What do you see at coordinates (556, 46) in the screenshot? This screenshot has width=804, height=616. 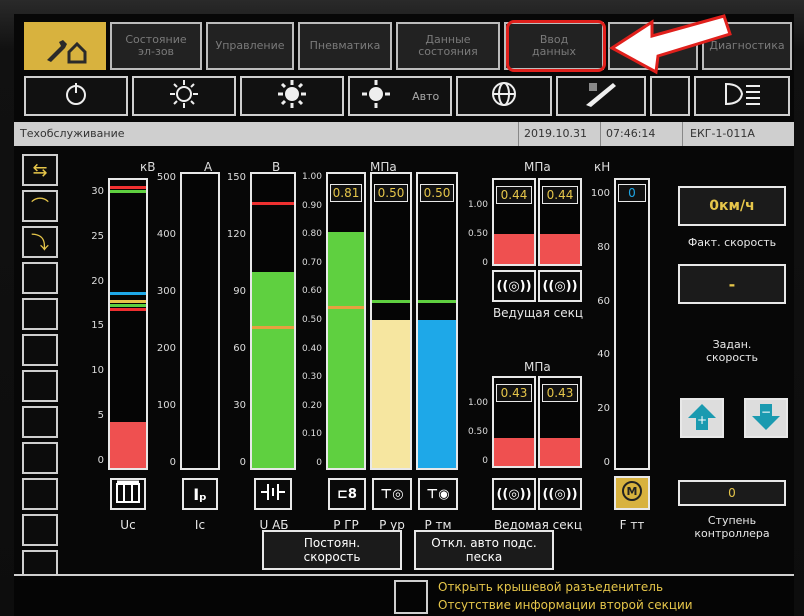 I see `highlight-box` at bounding box center [556, 46].